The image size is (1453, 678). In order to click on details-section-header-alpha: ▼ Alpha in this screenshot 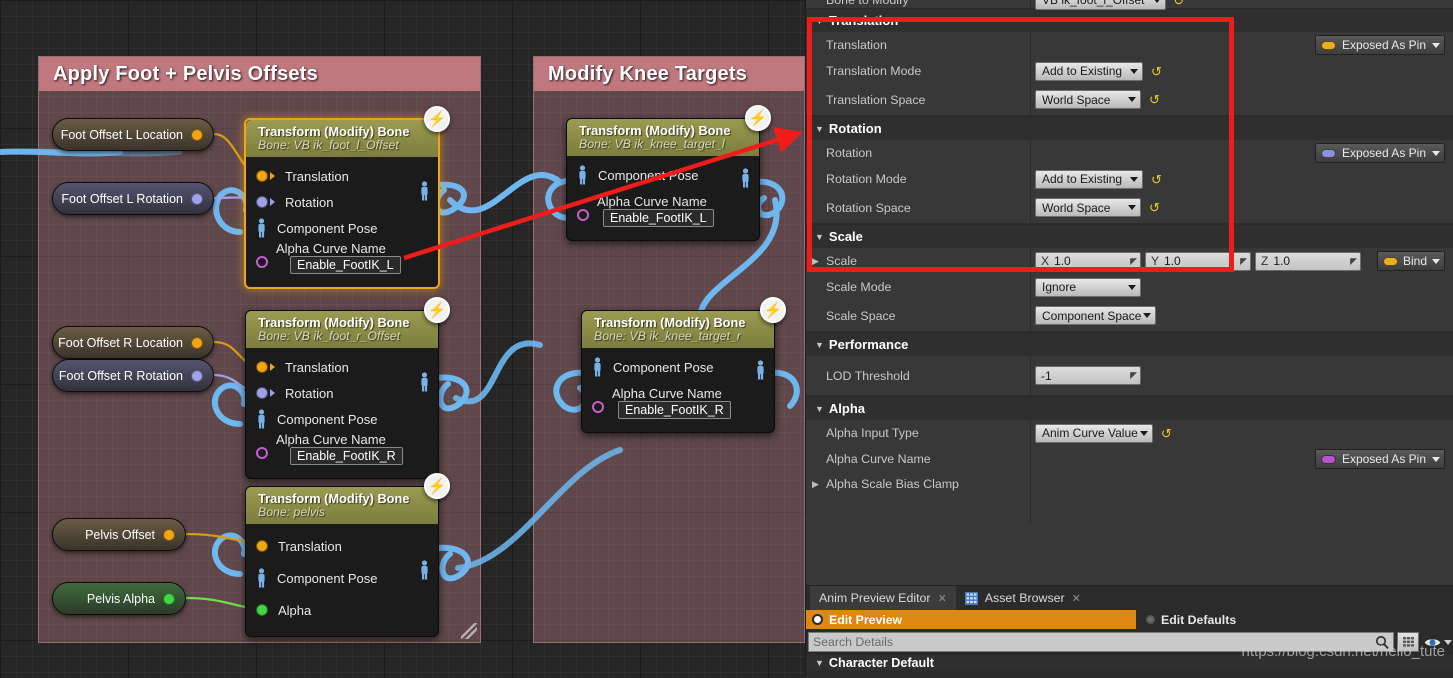, I will do `click(1129, 408)`.